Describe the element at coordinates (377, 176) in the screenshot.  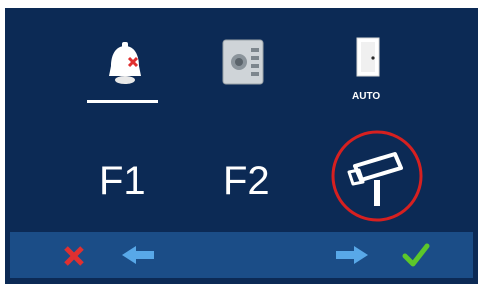
I see `camera-icon` at that location.